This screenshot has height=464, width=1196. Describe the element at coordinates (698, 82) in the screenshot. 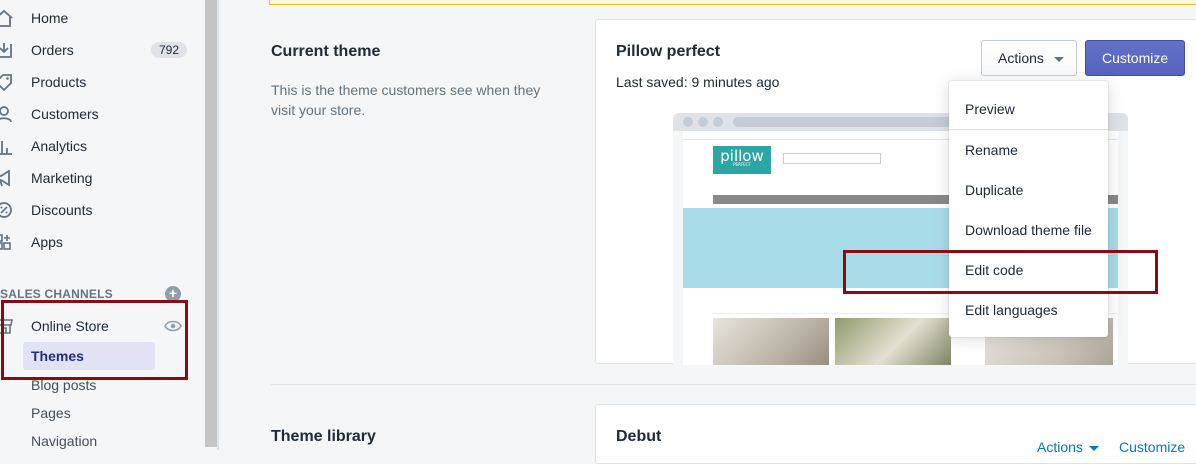

I see `last-saved-text: Last saved: 9 minutes ago` at that location.